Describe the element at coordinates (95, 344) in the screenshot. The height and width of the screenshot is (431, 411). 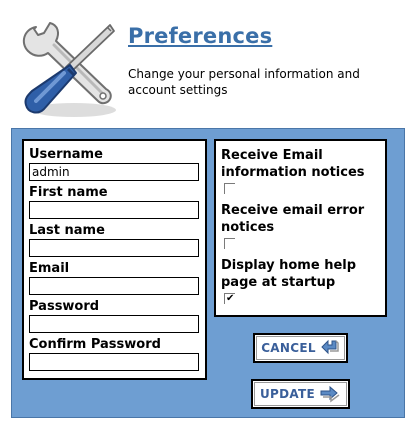
I see `confirm-password-label: Confirm Password` at that location.